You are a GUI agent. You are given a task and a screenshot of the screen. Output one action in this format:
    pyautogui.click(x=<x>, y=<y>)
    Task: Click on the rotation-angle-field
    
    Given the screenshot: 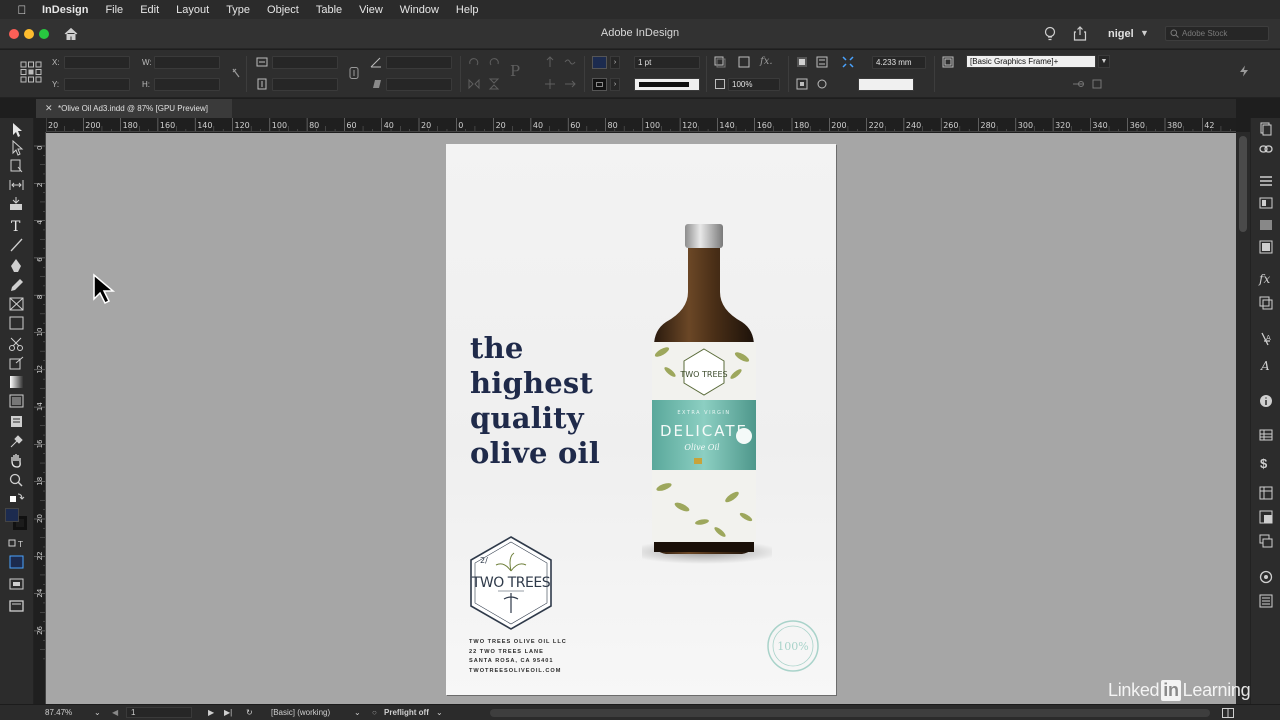 What is the action you would take?
    pyautogui.click(x=419, y=62)
    